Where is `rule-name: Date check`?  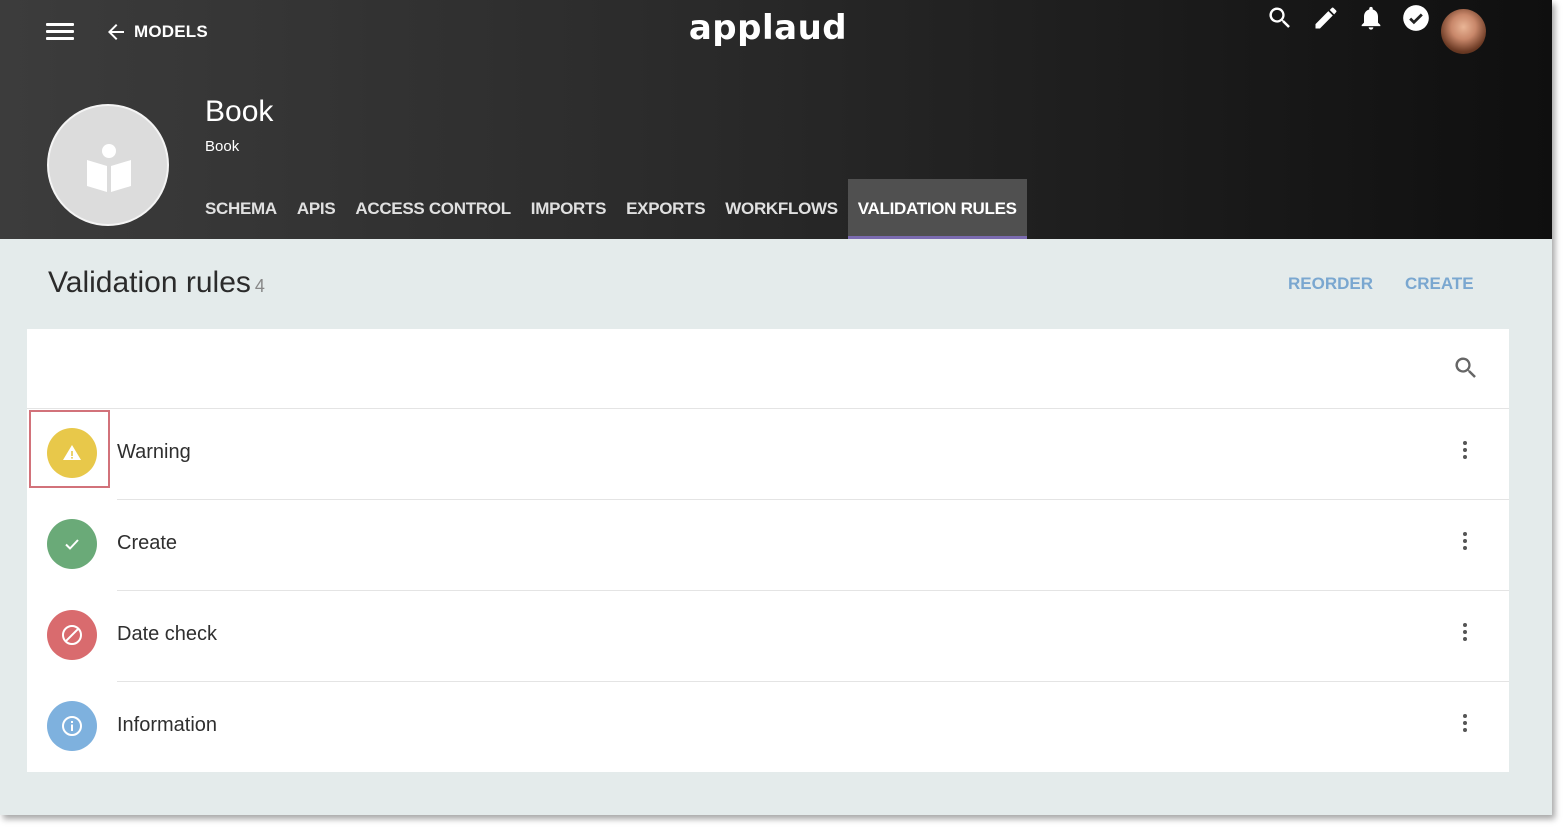 rule-name: Date check is located at coordinates (167, 634).